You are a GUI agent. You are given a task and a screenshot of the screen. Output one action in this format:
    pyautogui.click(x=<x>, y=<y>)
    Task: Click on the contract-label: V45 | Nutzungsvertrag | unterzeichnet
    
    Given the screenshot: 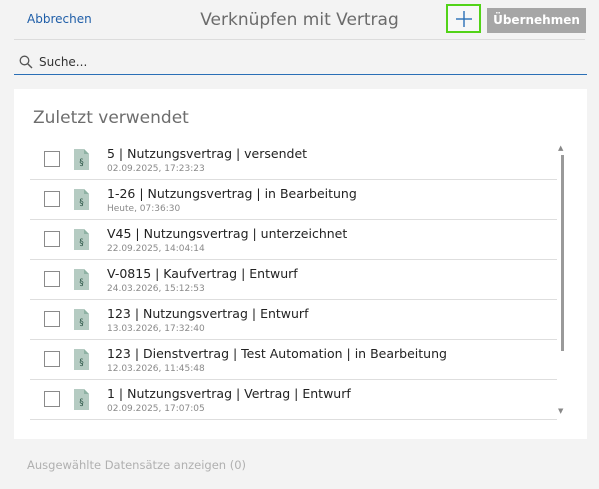 What is the action you would take?
    pyautogui.click(x=227, y=233)
    